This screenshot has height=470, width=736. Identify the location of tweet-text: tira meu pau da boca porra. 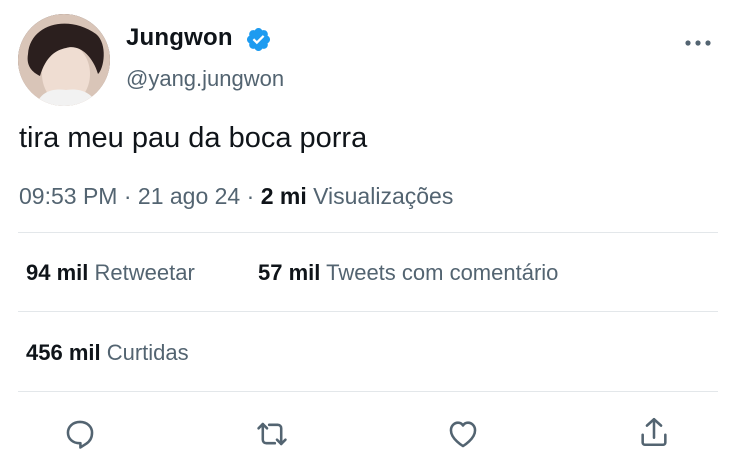
(193, 138).